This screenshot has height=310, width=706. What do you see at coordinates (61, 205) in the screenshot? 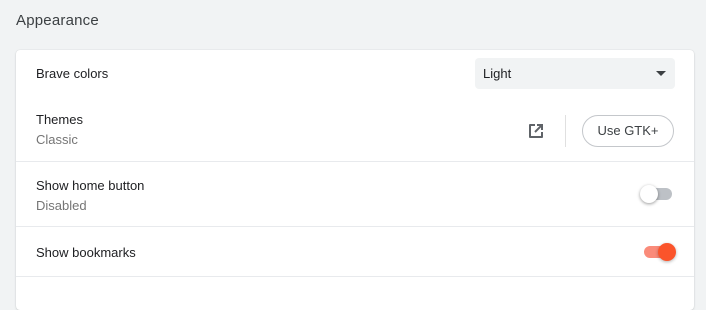
I see `home-button-sublabel: Disabled` at bounding box center [61, 205].